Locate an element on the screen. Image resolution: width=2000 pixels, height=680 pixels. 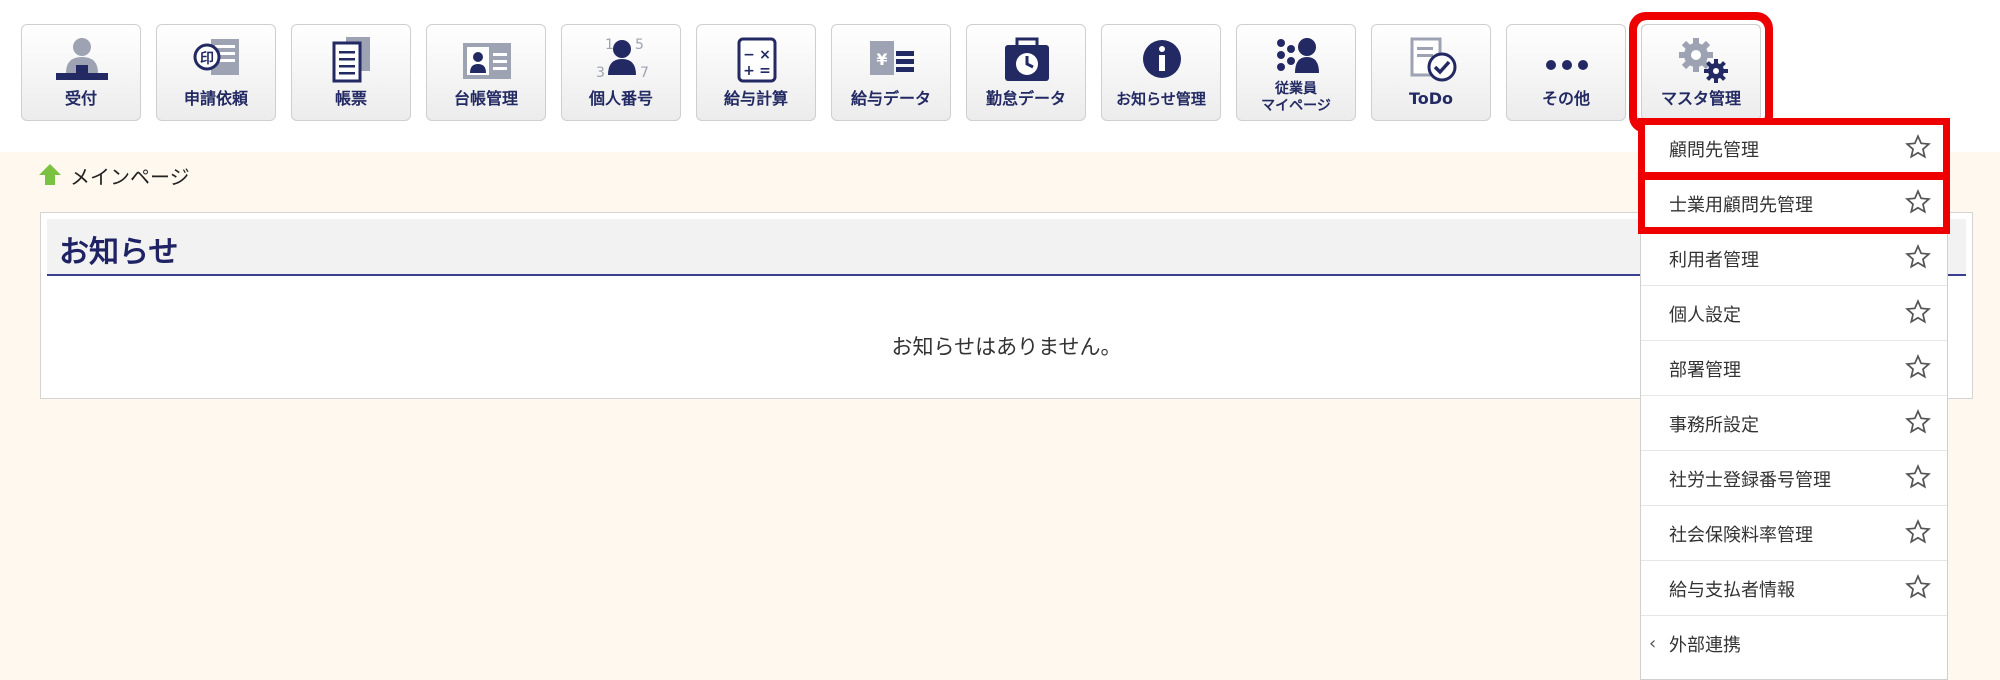
toolbar-label: 帳票 is located at coordinates (350, 98).